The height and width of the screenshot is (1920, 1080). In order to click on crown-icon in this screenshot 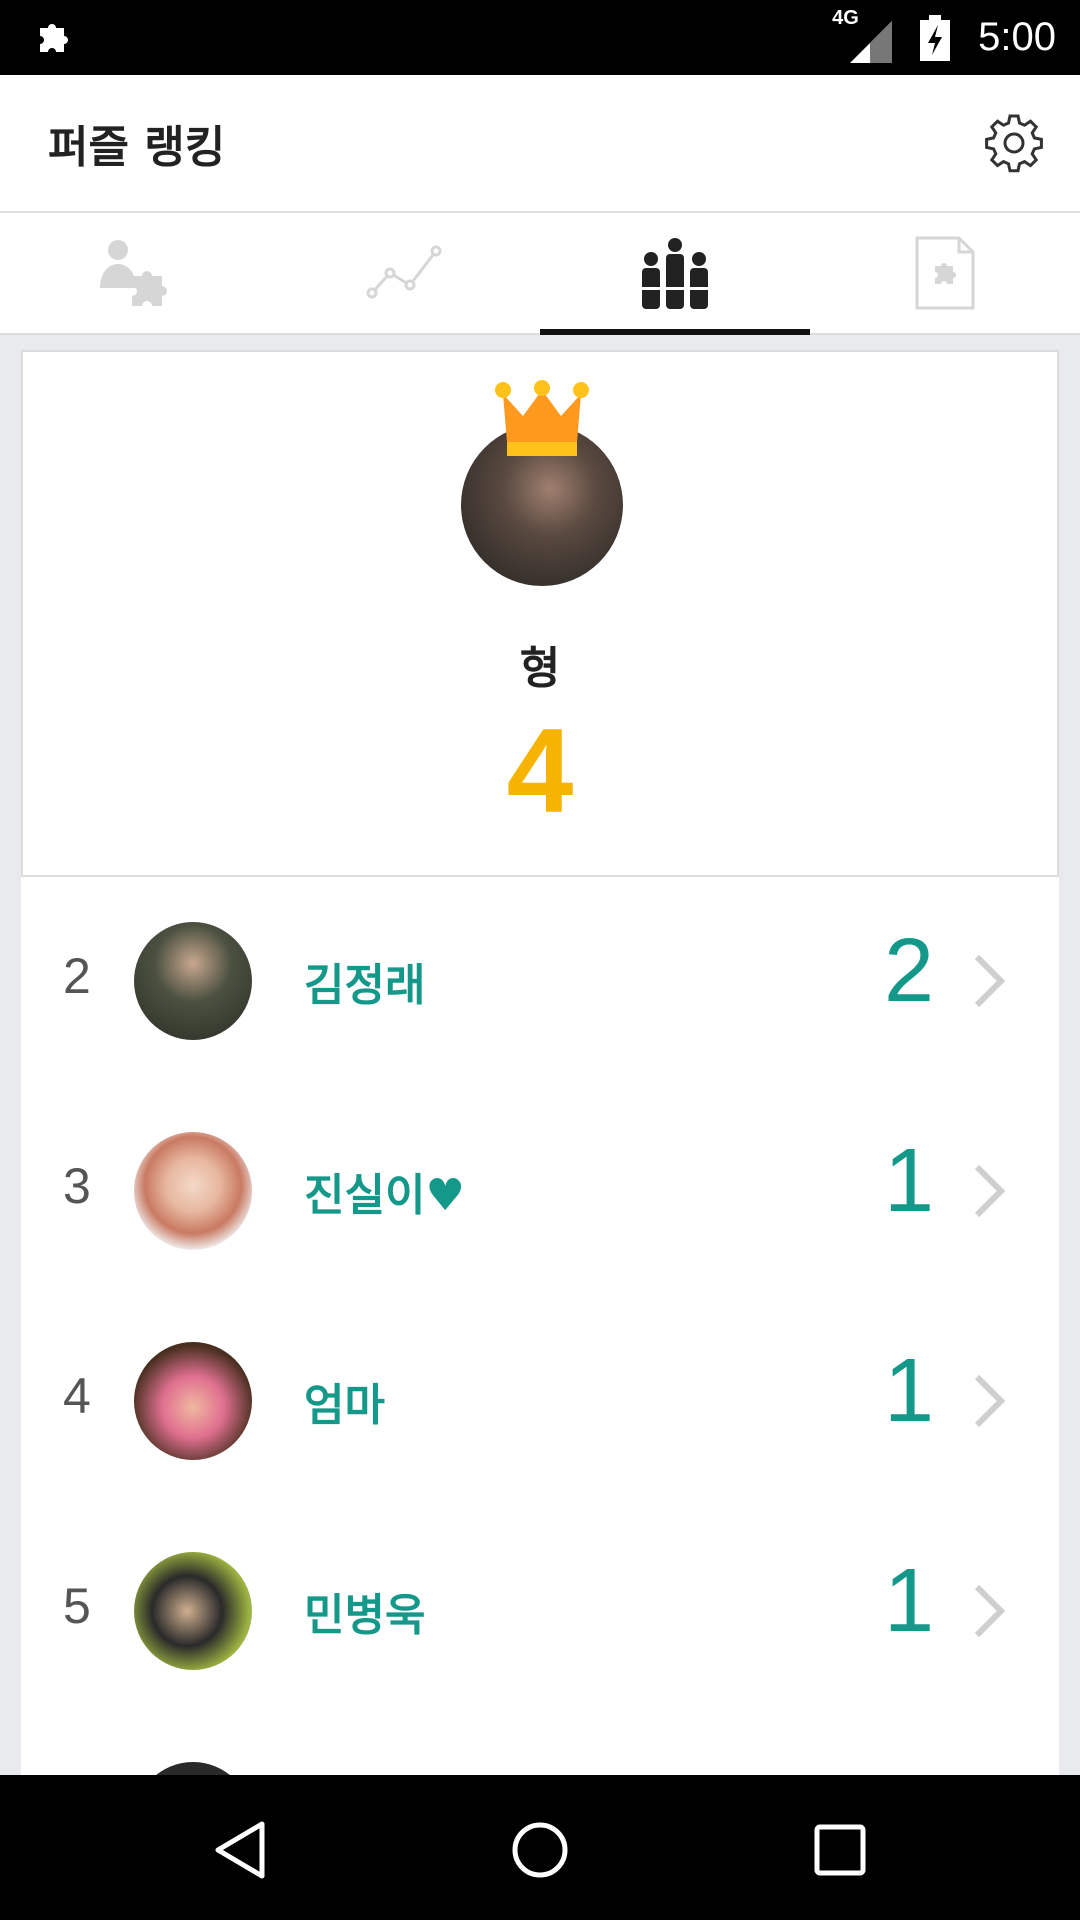, I will do `click(542, 418)`.